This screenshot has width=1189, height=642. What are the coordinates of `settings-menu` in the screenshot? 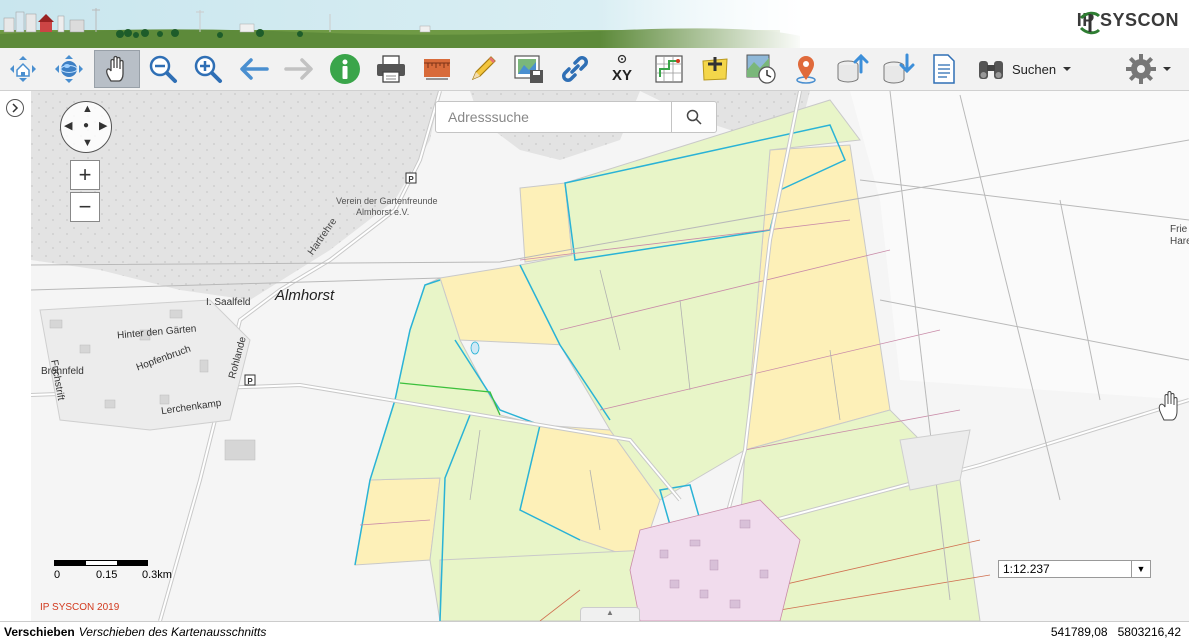 It's located at (1148, 69).